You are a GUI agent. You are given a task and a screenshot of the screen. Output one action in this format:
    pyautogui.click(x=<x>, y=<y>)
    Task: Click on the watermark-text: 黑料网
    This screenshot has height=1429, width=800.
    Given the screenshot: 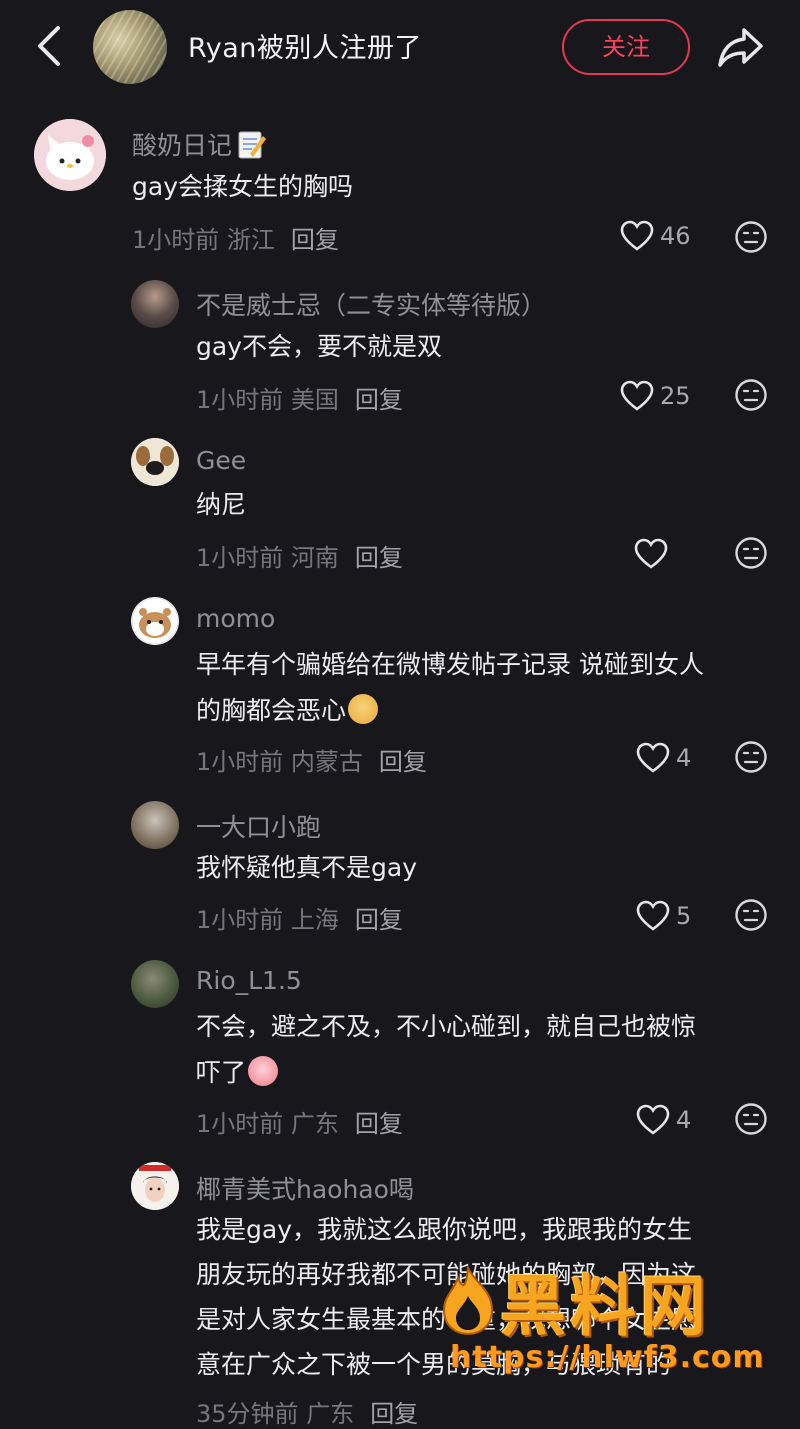 What is the action you would take?
    pyautogui.click(x=605, y=1306)
    